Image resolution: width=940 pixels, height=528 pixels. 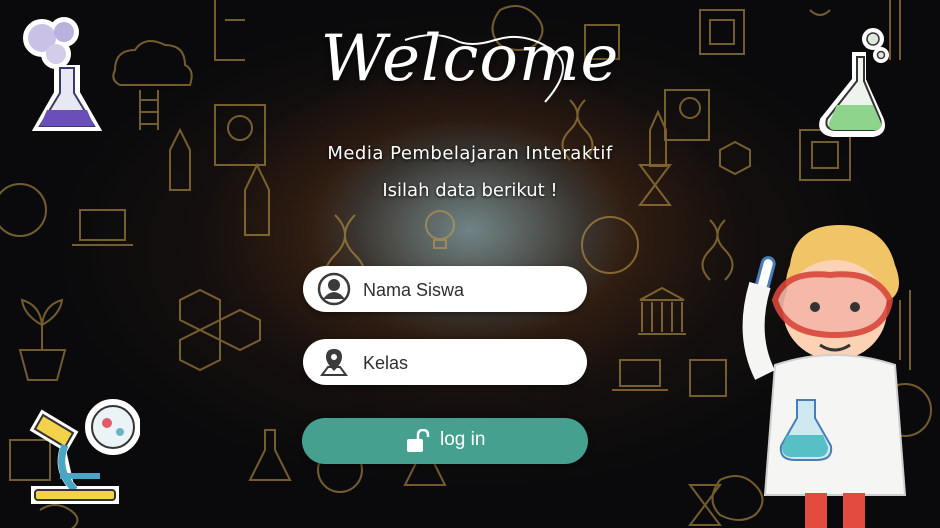 I want to click on student-name-input, so click(x=468, y=290).